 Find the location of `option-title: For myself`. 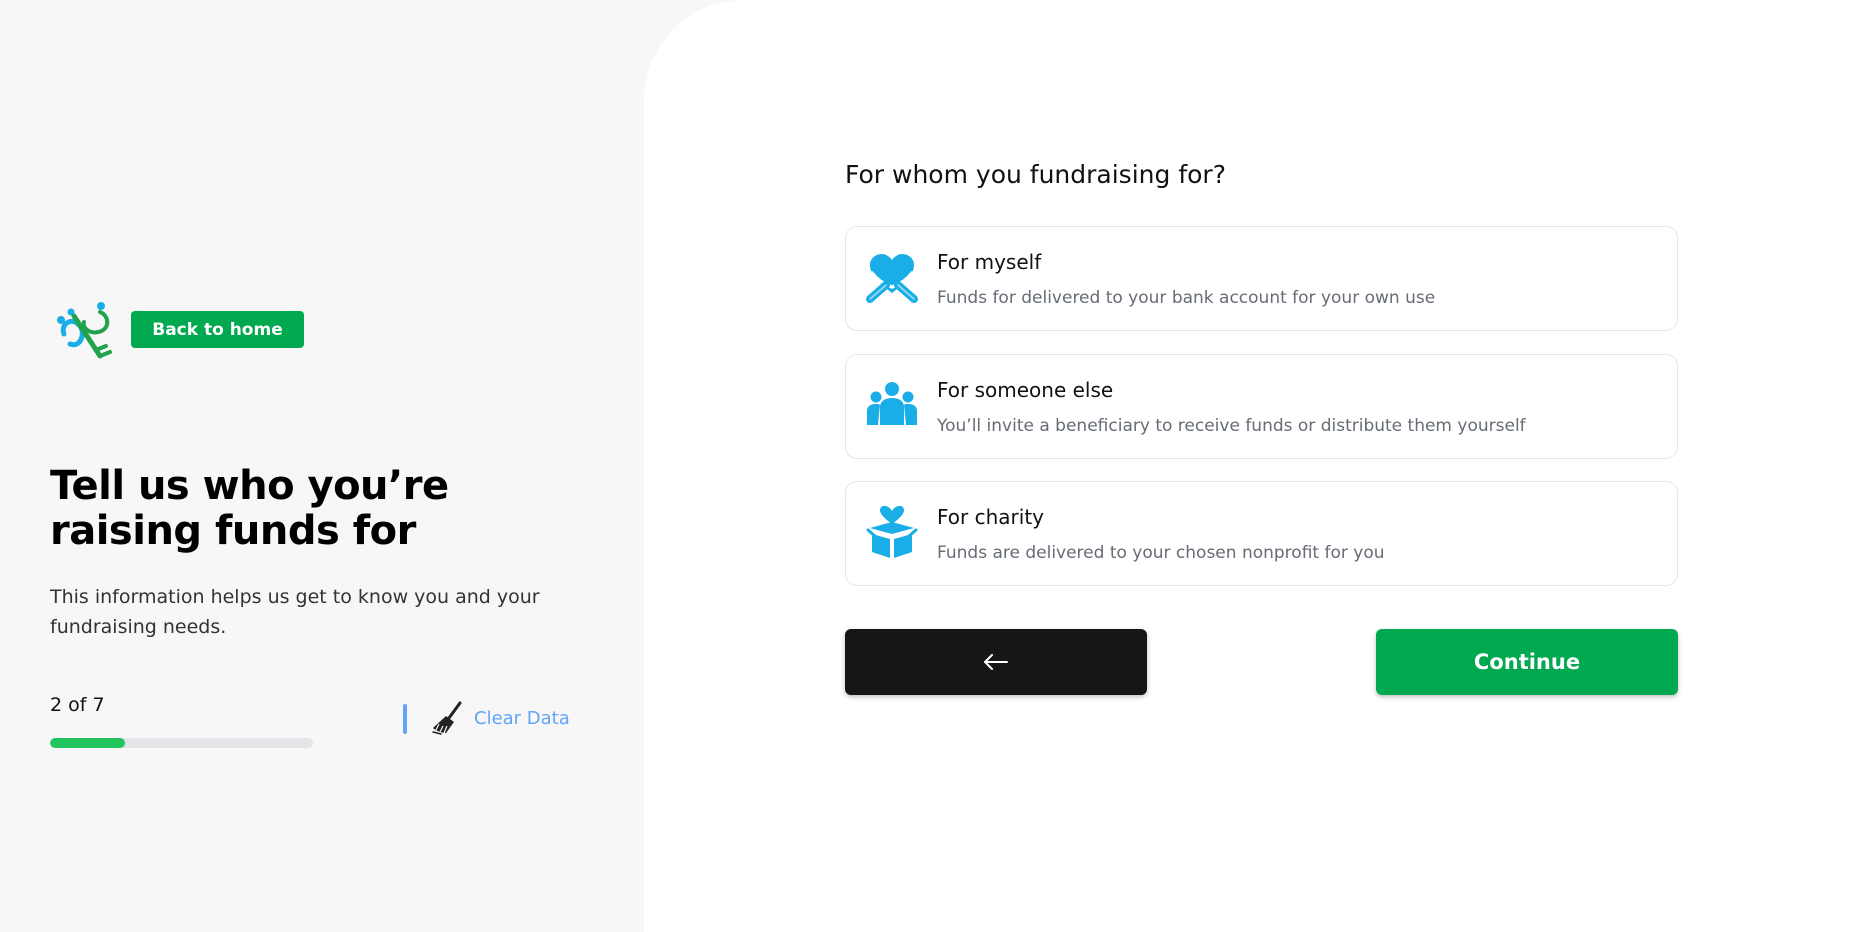

option-title: For myself is located at coordinates (989, 262).